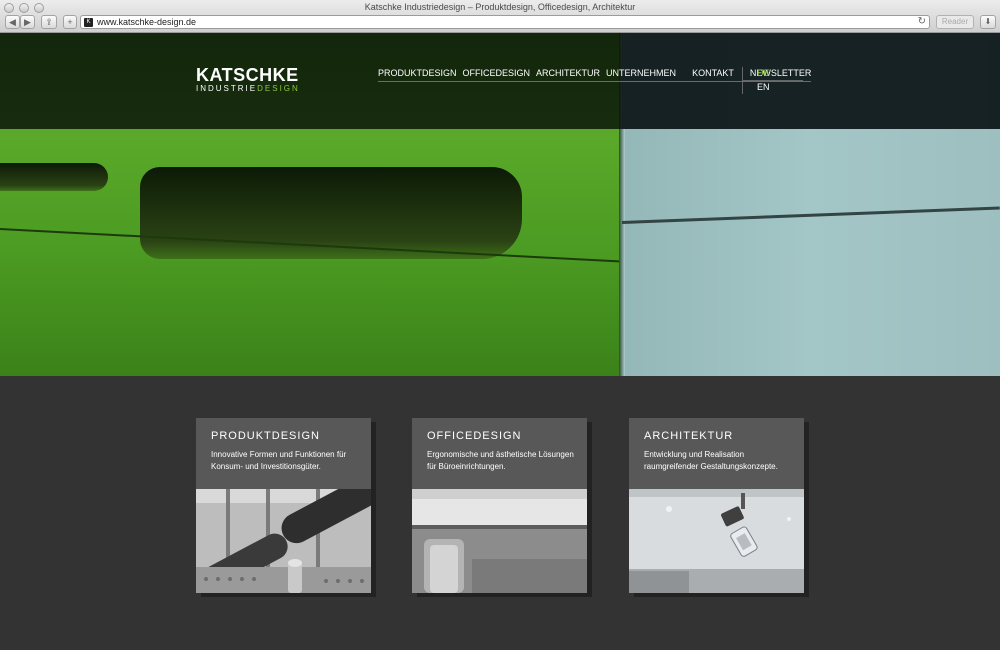 This screenshot has width=1000, height=650. Describe the element at coordinates (716, 541) in the screenshot. I see `card-image-architektur` at that location.